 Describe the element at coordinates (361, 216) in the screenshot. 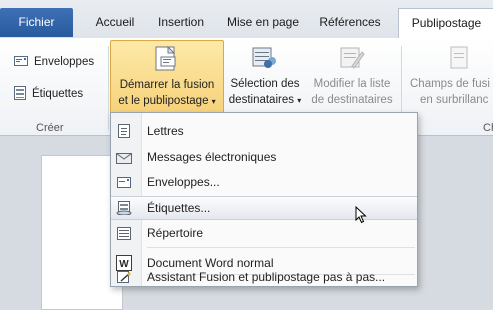

I see `mouse-pointer-icon` at that location.